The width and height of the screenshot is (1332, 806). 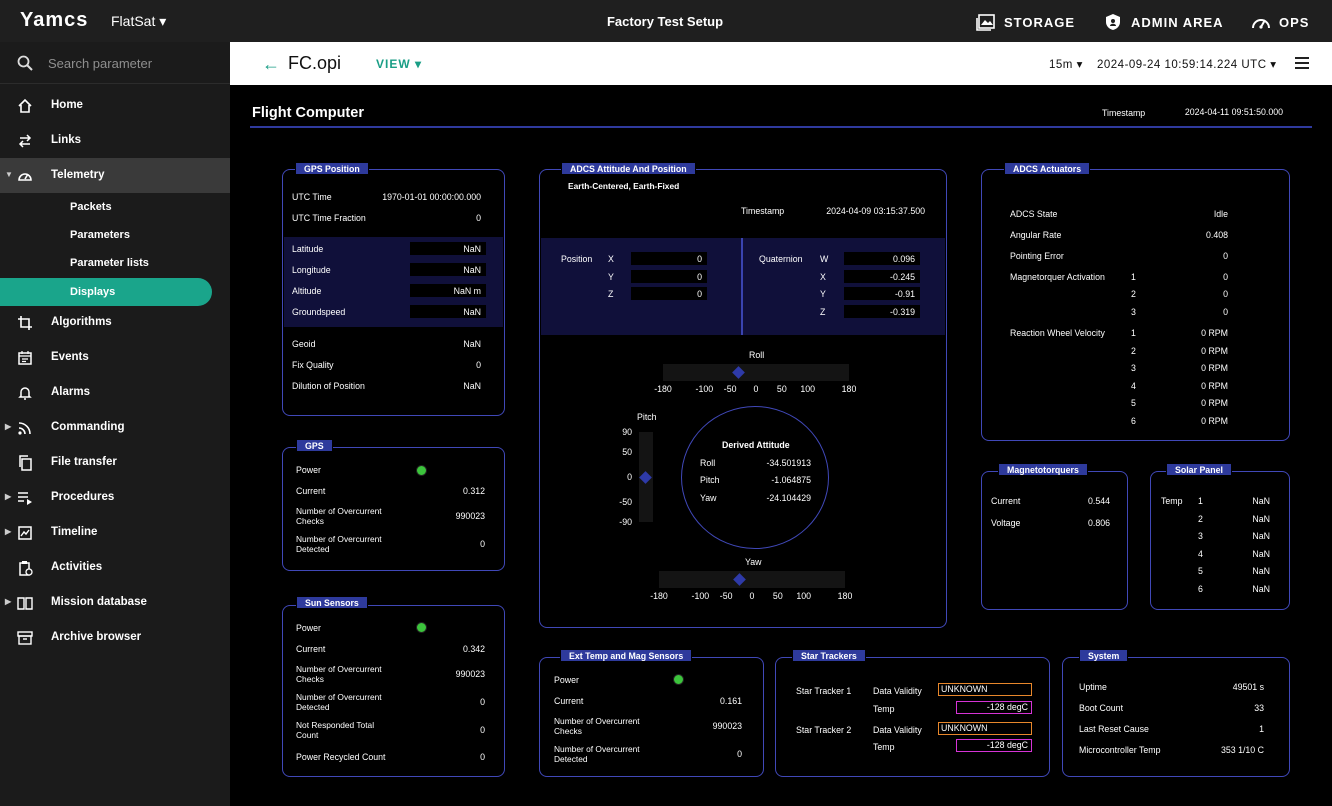 What do you see at coordinates (577, 259) in the screenshot?
I see `position-label: Position` at bounding box center [577, 259].